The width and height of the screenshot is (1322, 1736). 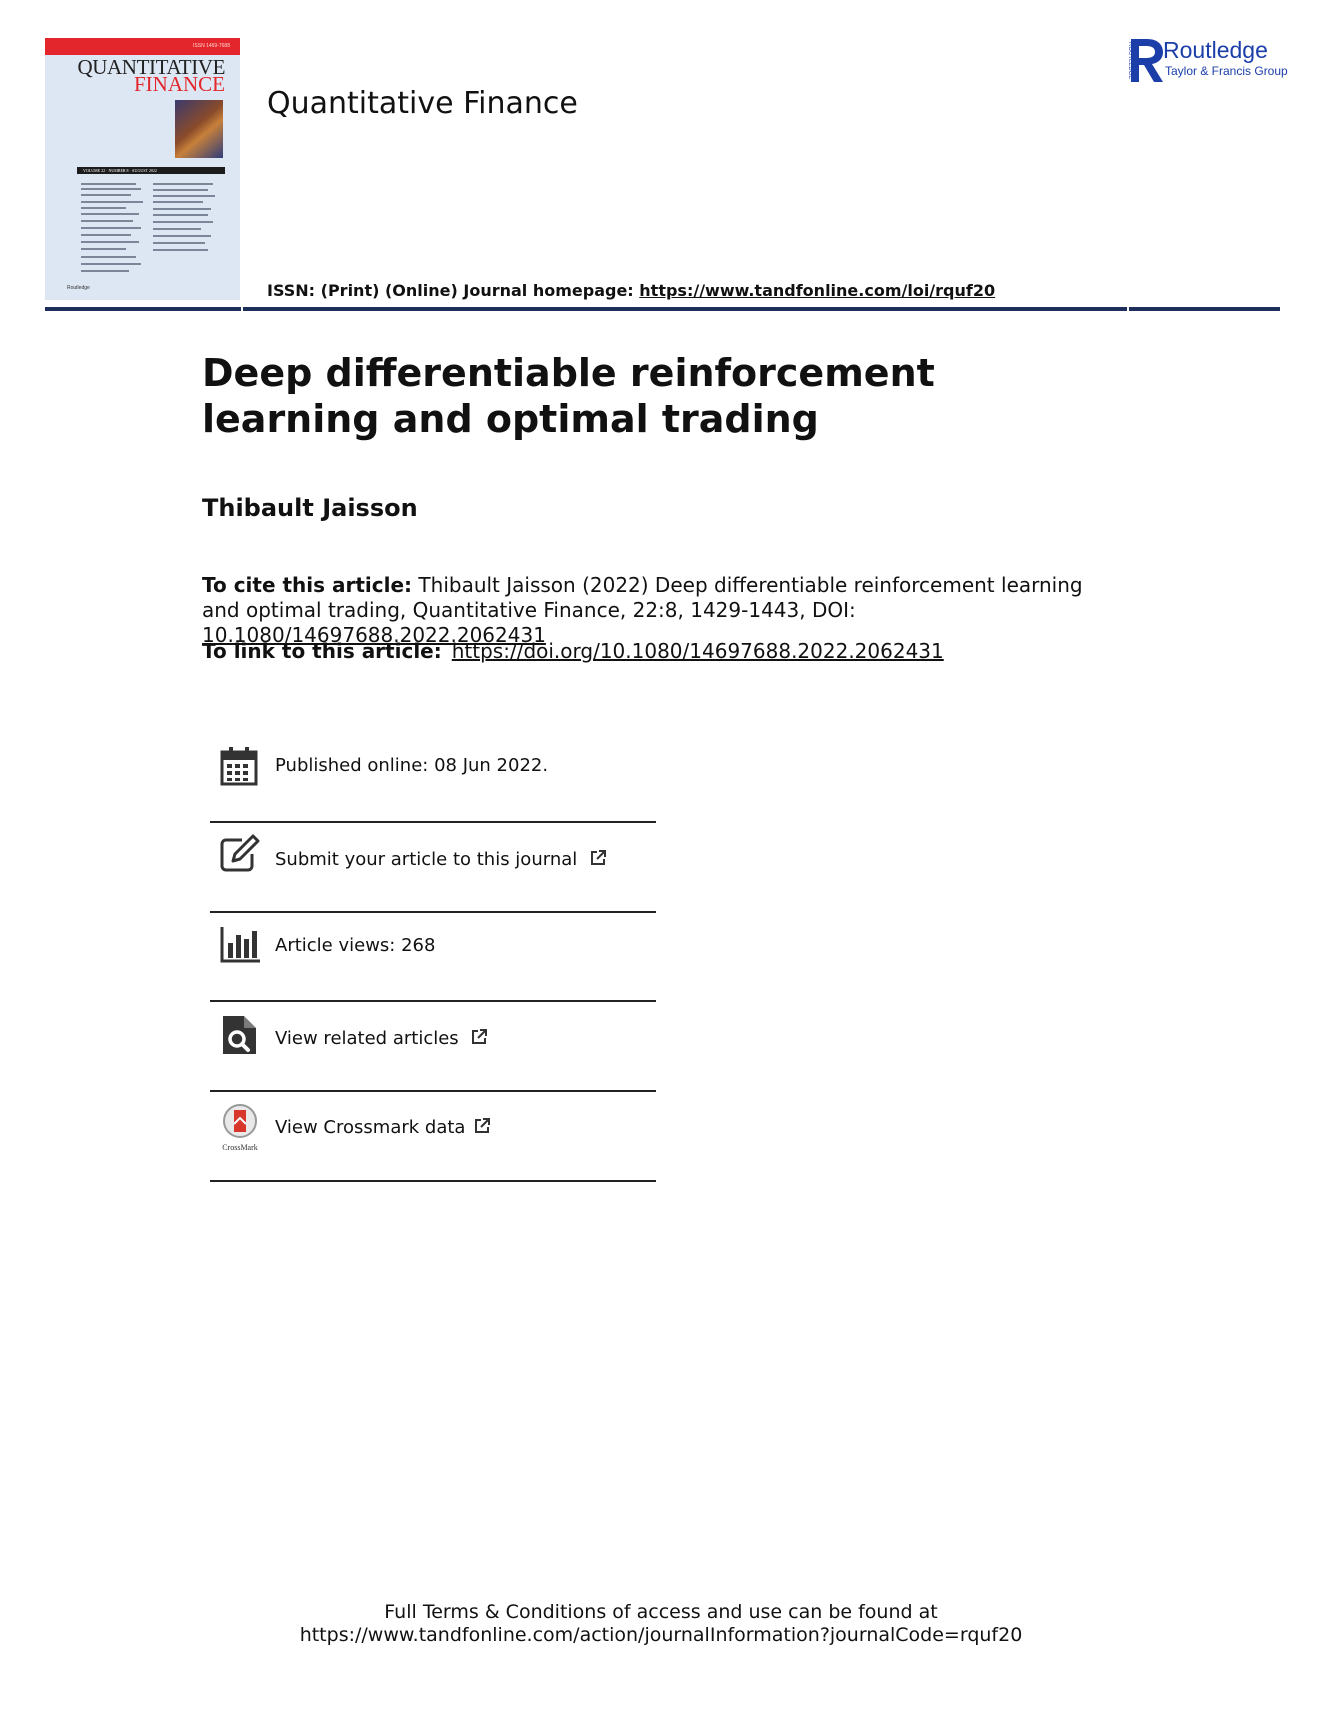 What do you see at coordinates (426, 859) in the screenshot?
I see `submit-article-label: Submit your article to this journal` at bounding box center [426, 859].